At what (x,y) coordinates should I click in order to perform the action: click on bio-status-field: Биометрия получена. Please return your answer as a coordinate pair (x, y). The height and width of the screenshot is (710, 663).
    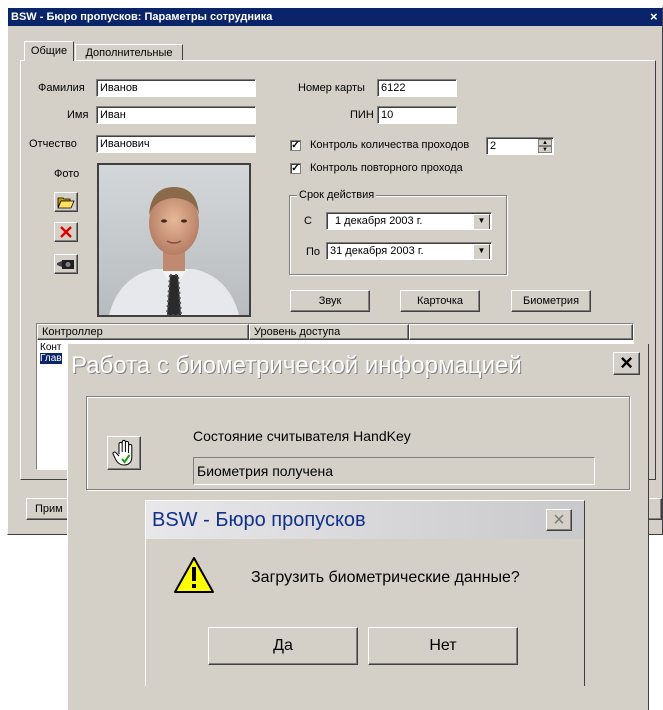
    Looking at the image, I should click on (394, 471).